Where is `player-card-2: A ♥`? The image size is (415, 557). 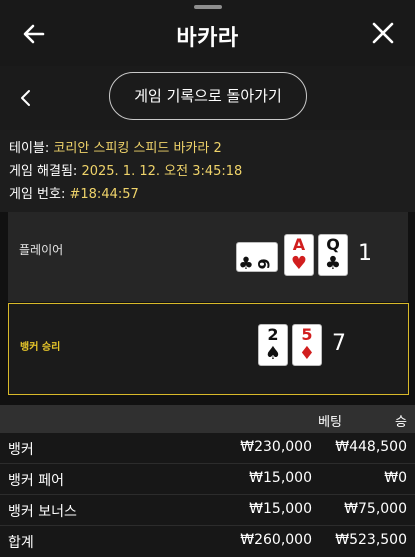
player-card-2: A ♥ is located at coordinates (299, 255).